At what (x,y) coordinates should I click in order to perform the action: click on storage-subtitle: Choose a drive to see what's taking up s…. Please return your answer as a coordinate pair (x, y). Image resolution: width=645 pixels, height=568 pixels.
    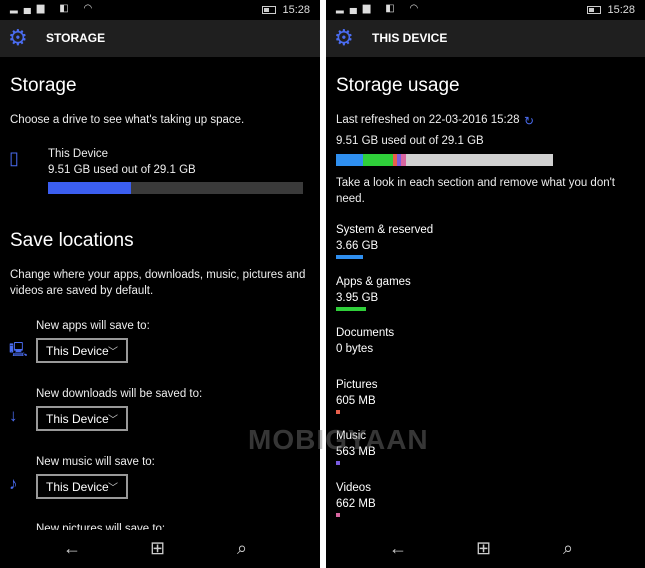
    Looking at the image, I should click on (127, 120).